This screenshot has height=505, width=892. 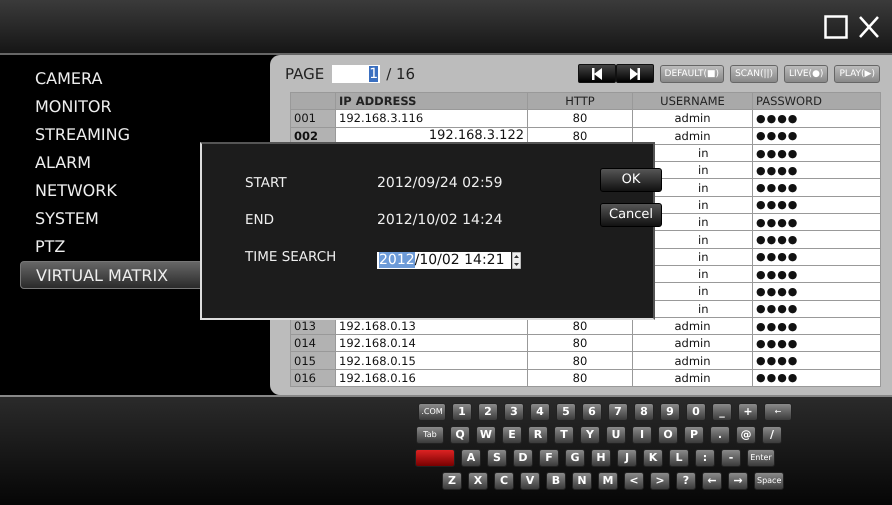 I want to click on column-header: PASSWORD, so click(x=816, y=101).